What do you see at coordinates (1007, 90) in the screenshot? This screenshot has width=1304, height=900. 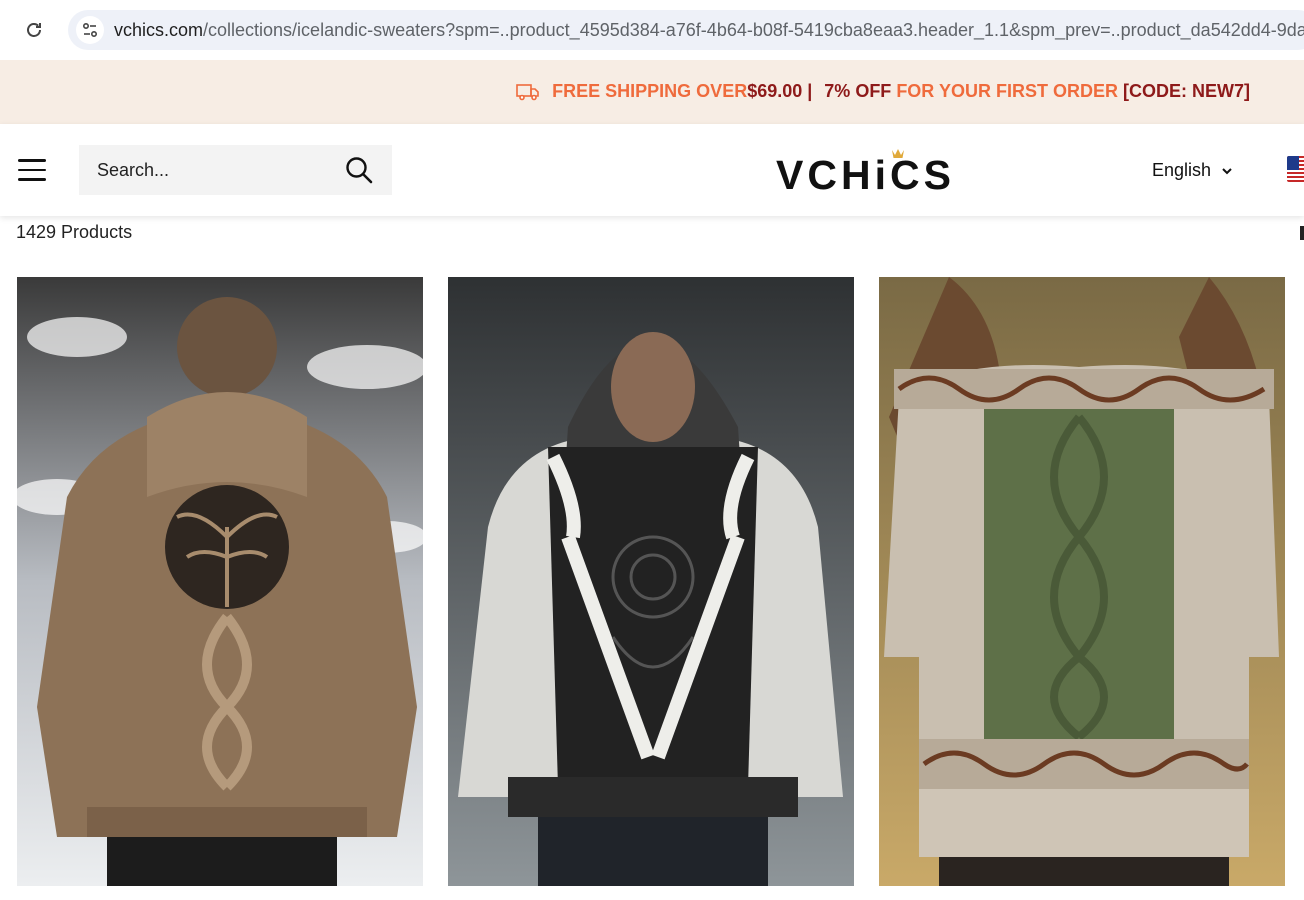 I see `first-order-text: FOR YOUR FIRST ORDER` at bounding box center [1007, 90].